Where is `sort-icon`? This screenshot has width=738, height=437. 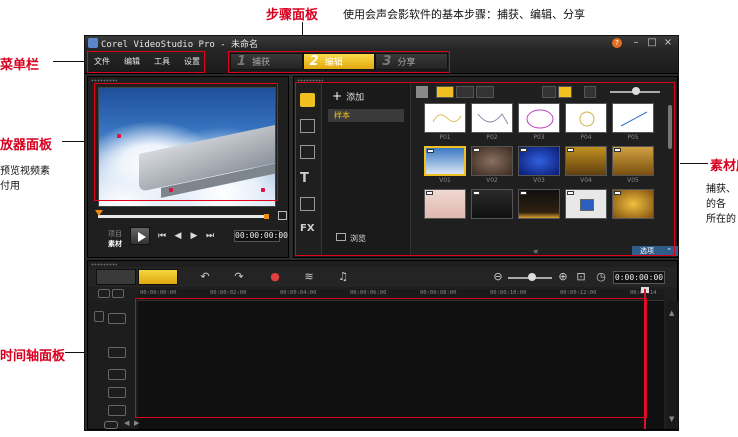 sort-icon is located at coordinates (590, 92).